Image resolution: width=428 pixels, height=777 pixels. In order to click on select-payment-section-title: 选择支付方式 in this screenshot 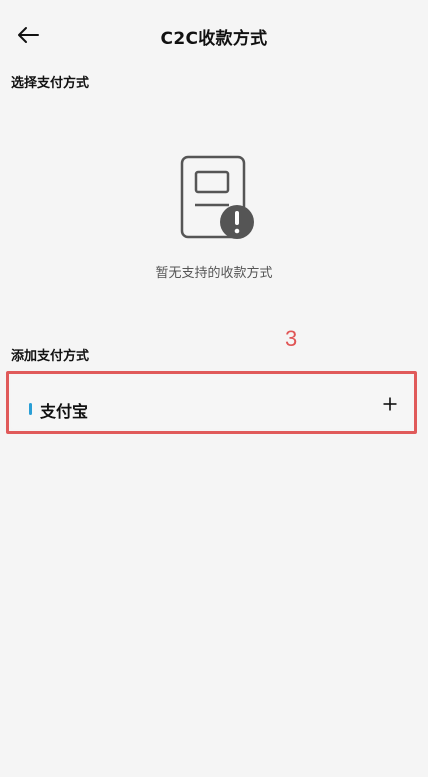, I will do `click(50, 83)`.